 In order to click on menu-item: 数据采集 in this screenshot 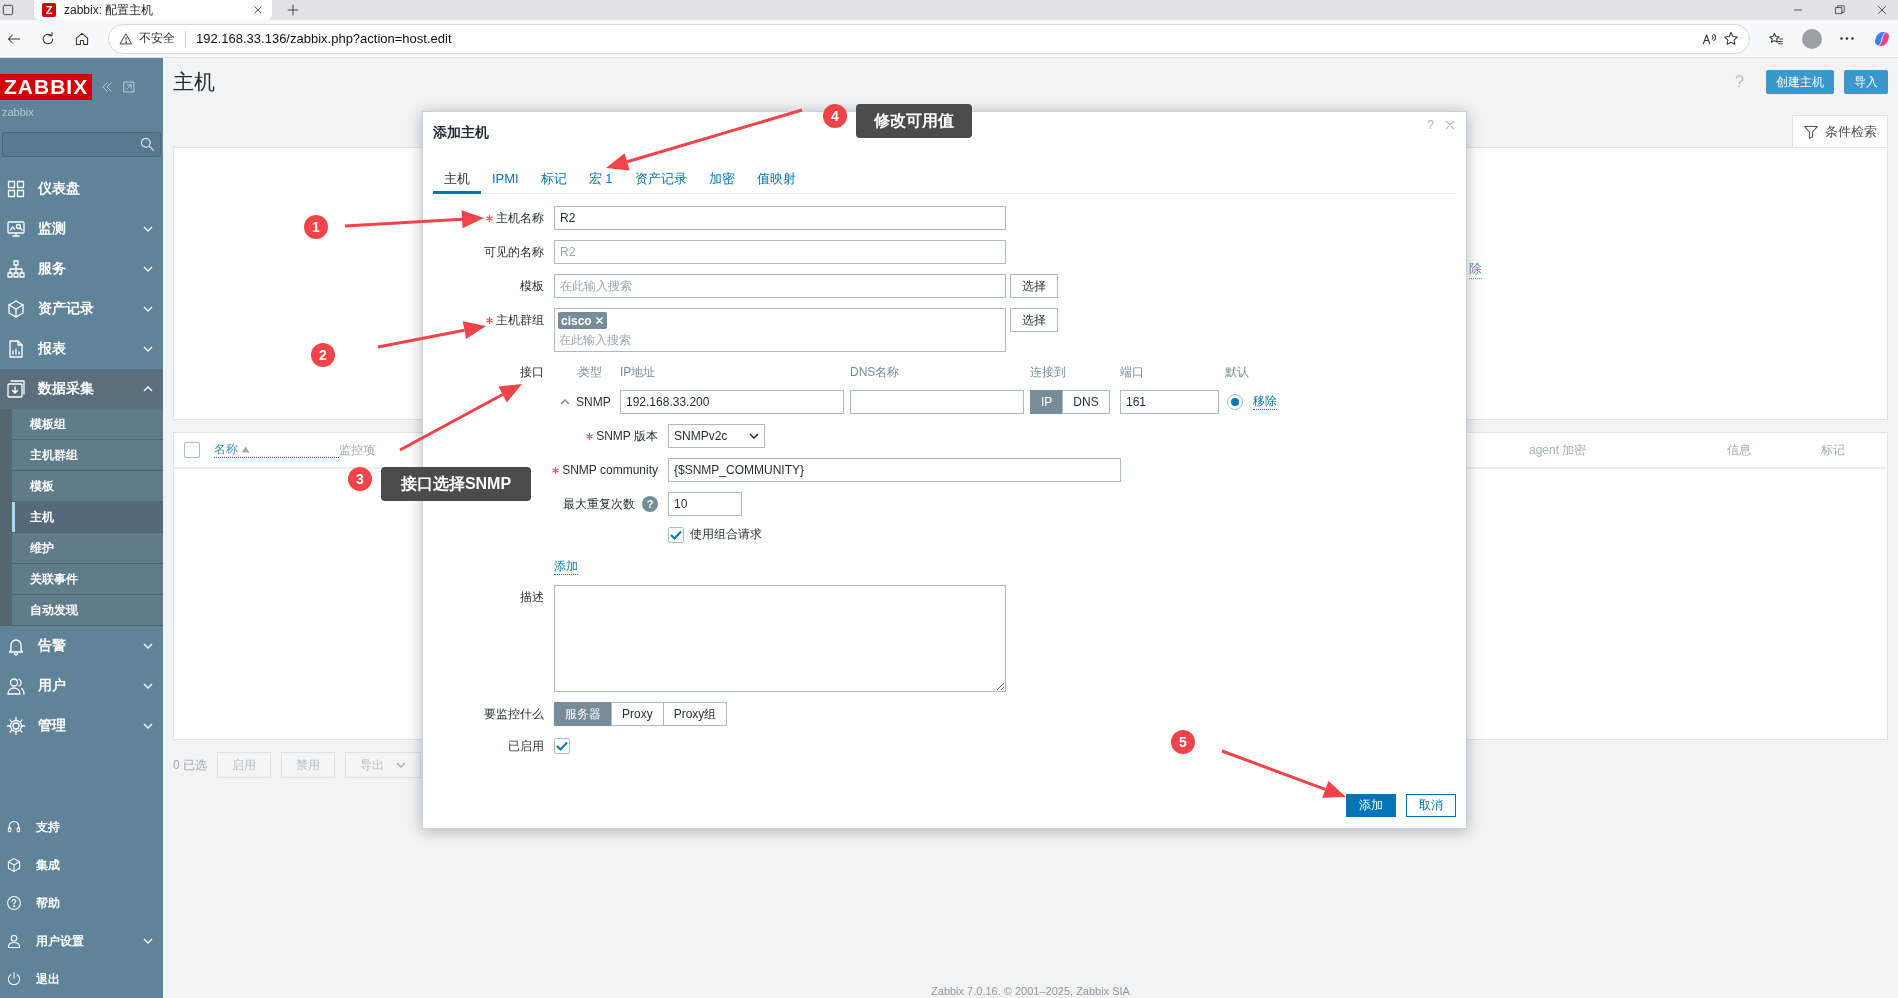, I will do `click(81, 389)`.